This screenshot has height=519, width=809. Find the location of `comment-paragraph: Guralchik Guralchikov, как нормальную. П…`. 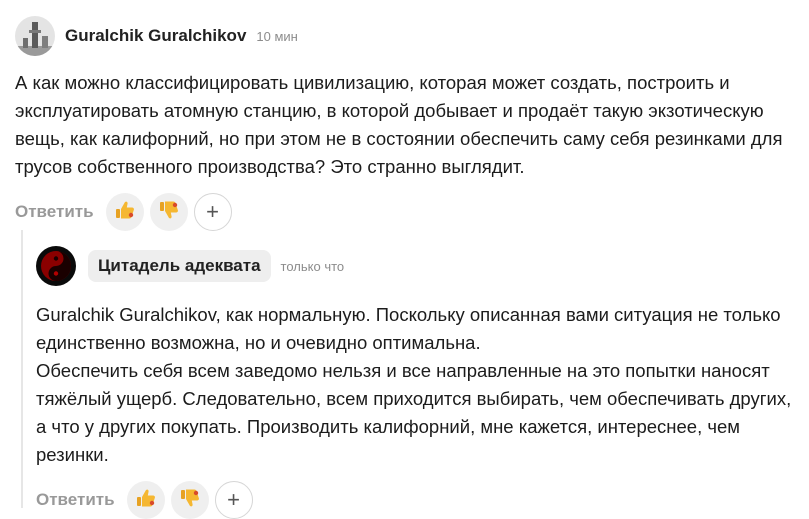

comment-paragraph: Guralchik Guralchikov, как нормальную. П… is located at coordinates (408, 328).